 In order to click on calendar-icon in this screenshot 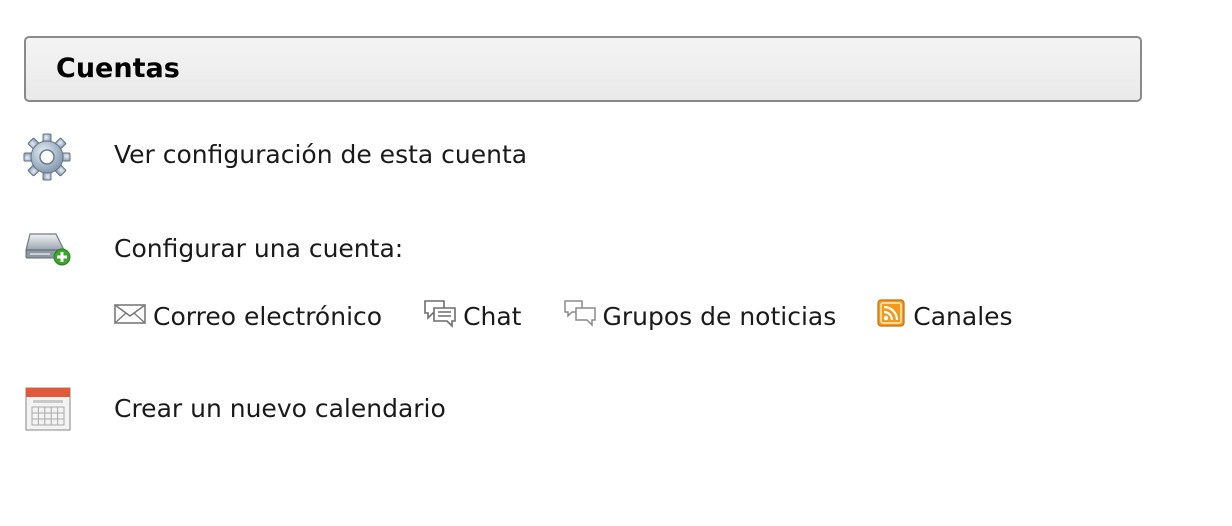, I will do `click(48, 411)`.